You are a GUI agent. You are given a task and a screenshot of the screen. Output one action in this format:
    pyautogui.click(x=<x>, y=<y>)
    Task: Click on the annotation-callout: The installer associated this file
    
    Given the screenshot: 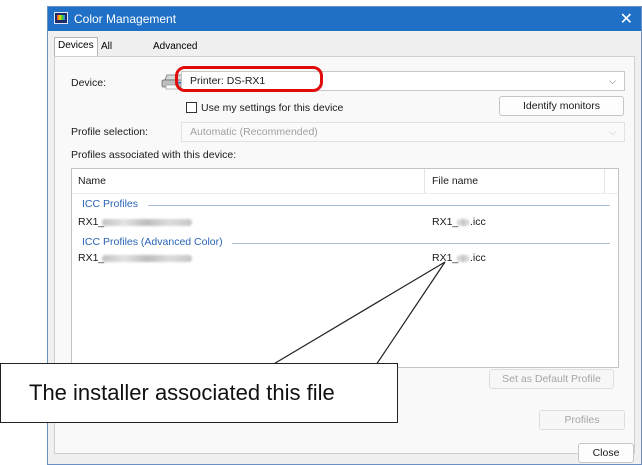 What is the action you would take?
    pyautogui.click(x=199, y=393)
    